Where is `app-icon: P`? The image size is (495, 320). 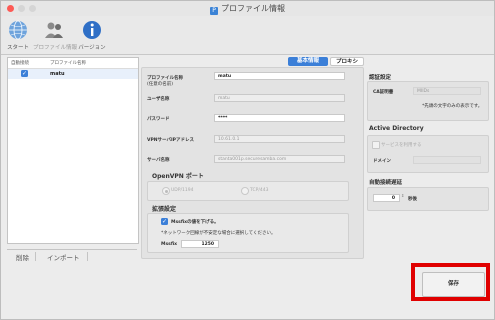
app-icon: P is located at coordinates (214, 11).